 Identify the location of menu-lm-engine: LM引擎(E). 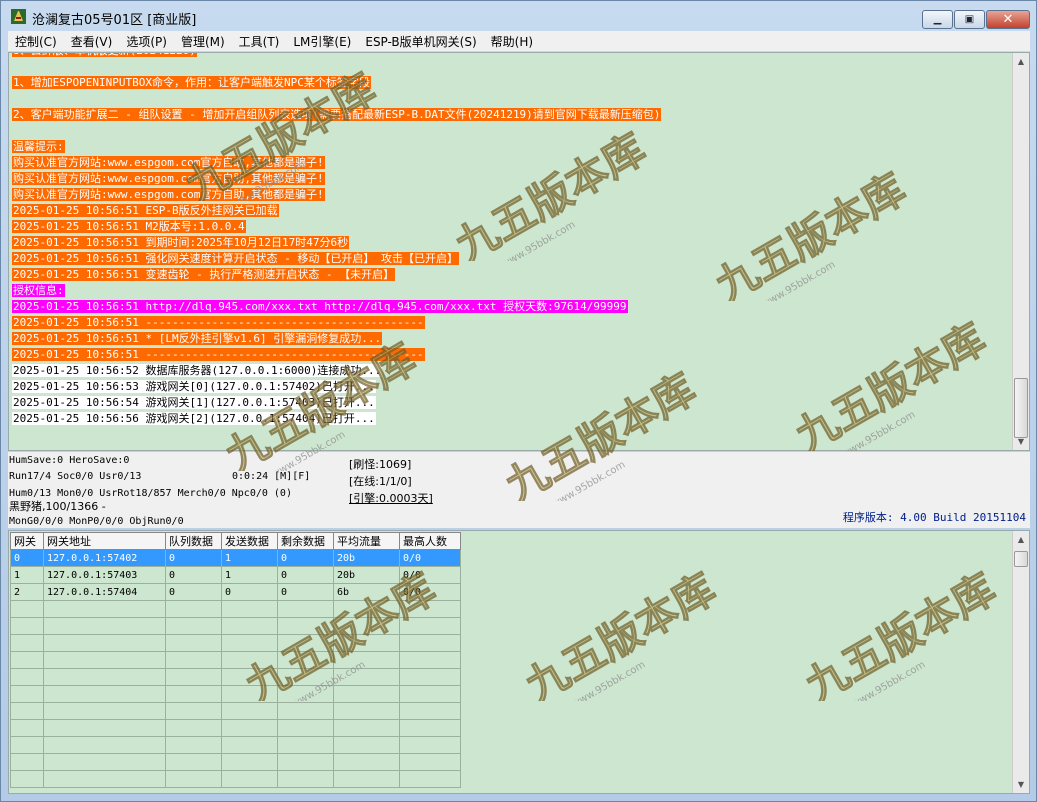
(322, 41).